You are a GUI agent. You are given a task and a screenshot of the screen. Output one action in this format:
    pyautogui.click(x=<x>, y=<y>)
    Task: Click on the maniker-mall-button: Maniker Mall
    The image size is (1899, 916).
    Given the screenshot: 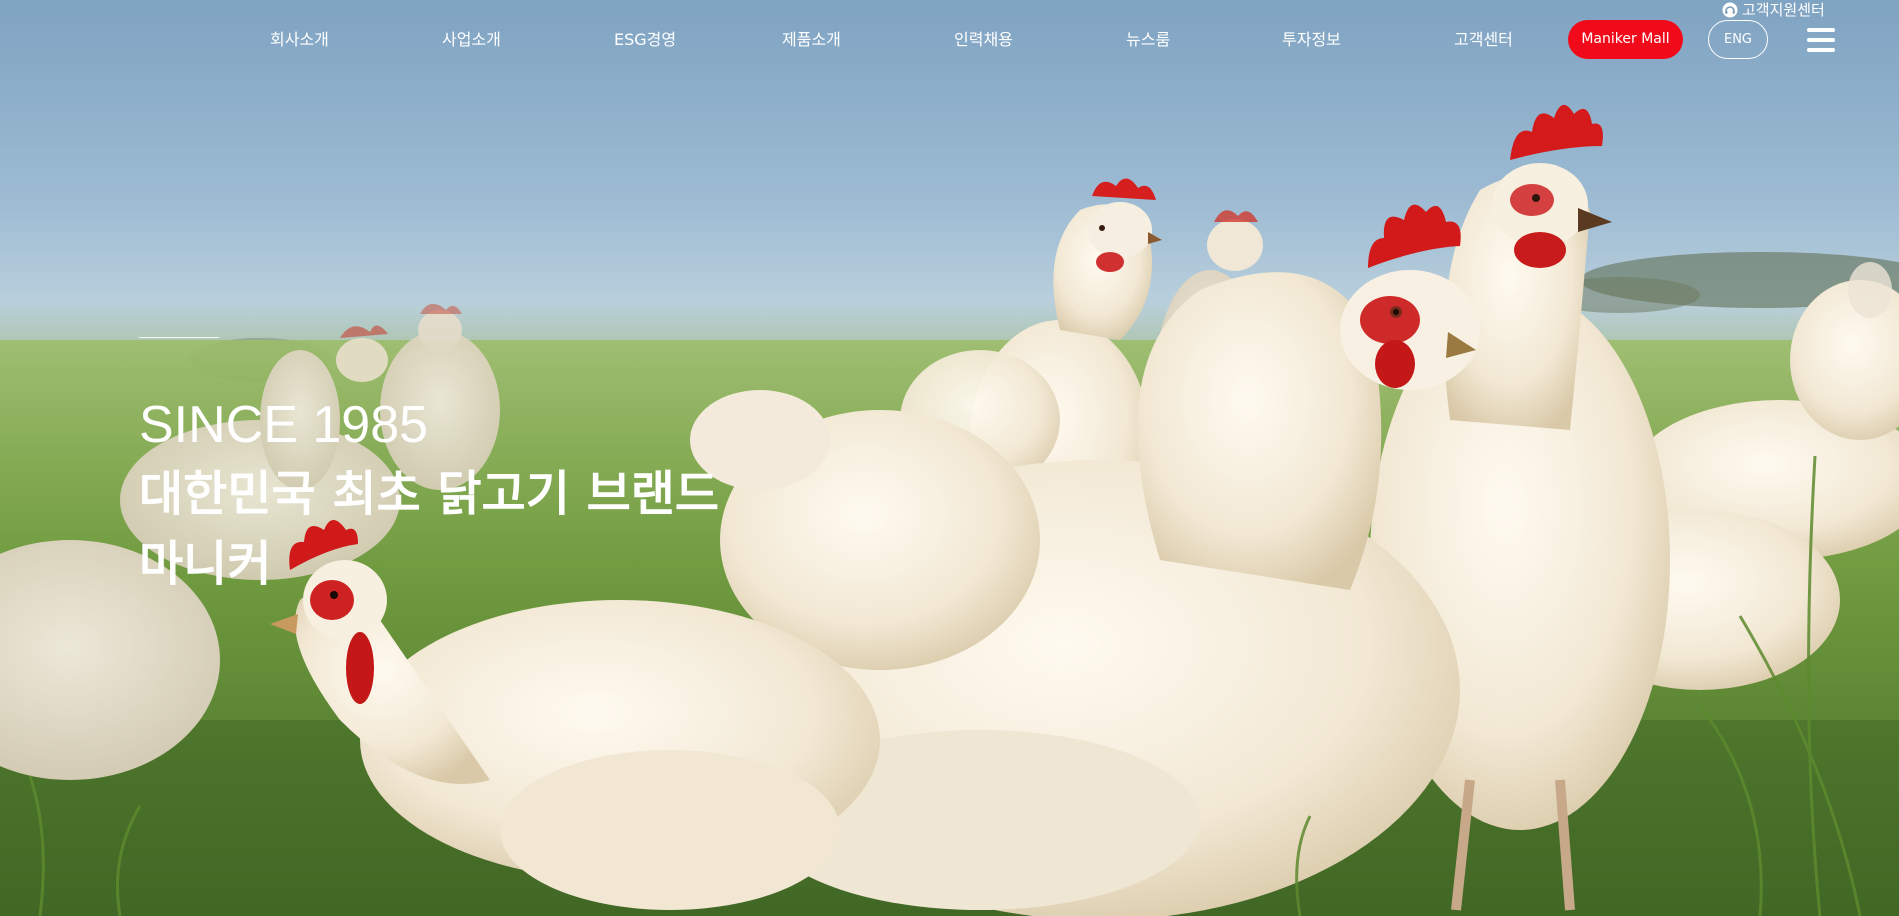 What is the action you would take?
    pyautogui.click(x=1625, y=39)
    